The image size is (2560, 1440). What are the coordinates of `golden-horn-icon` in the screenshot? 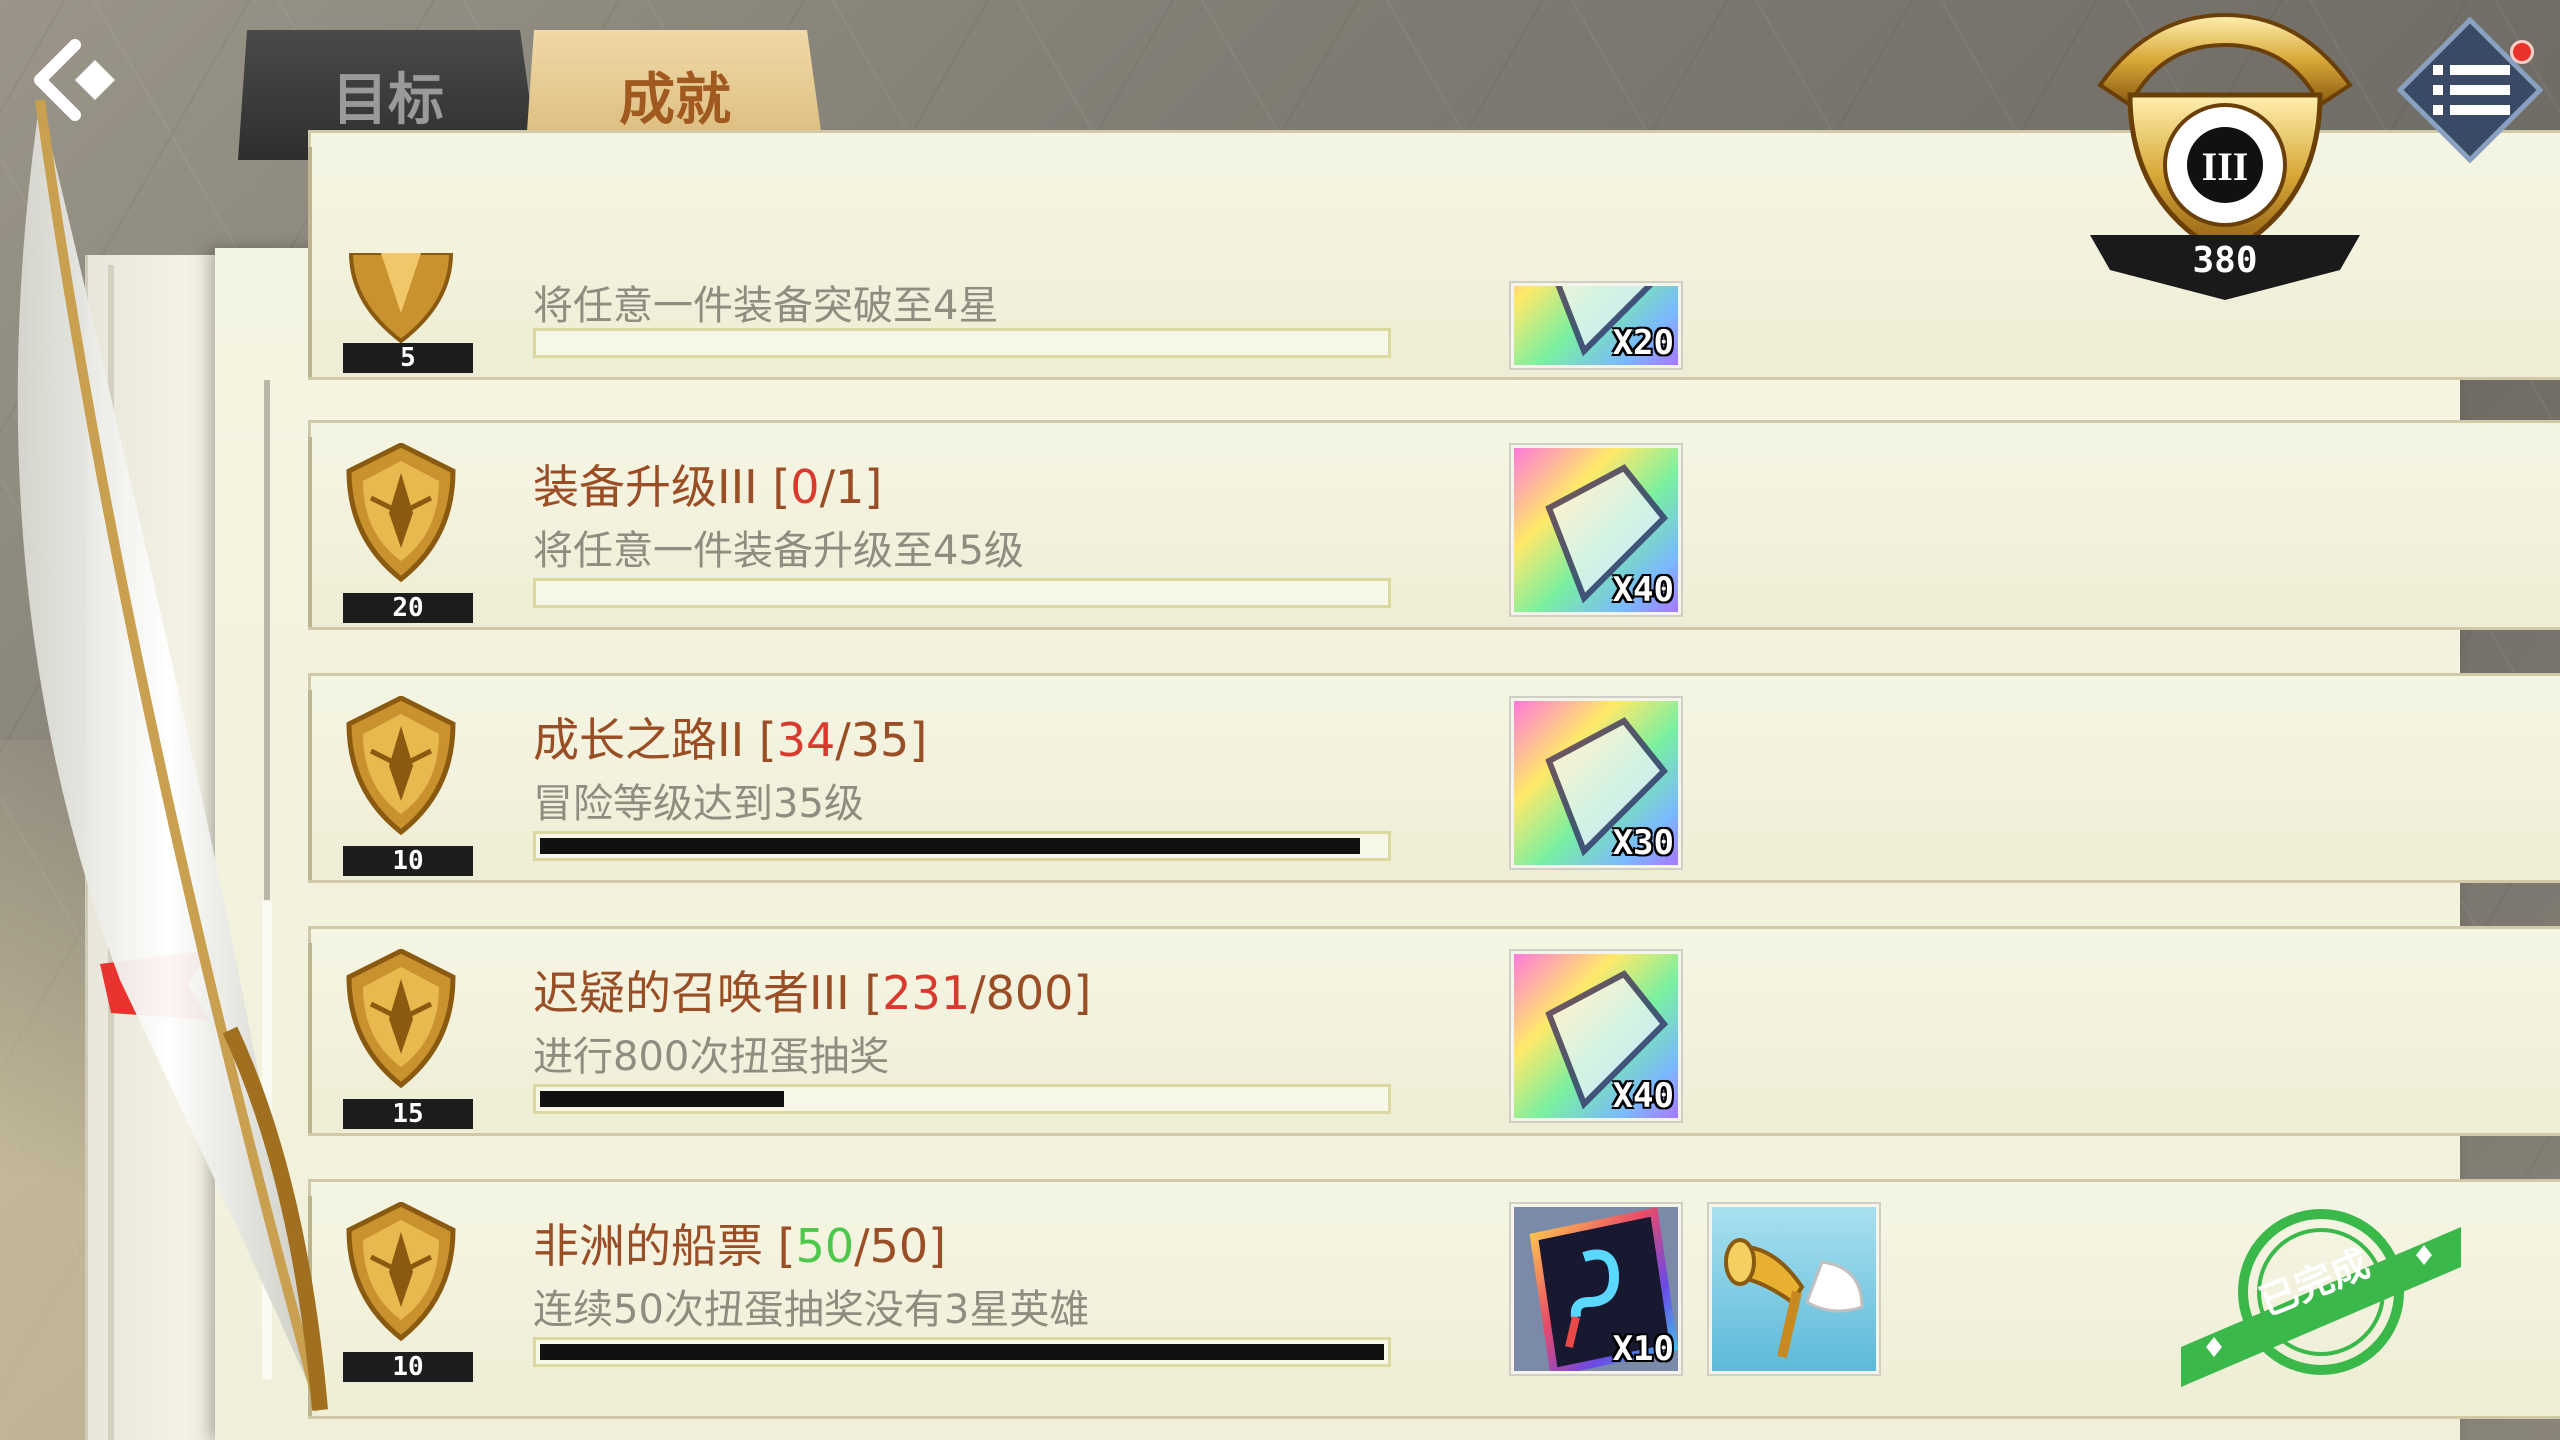 It's located at (1794, 1289).